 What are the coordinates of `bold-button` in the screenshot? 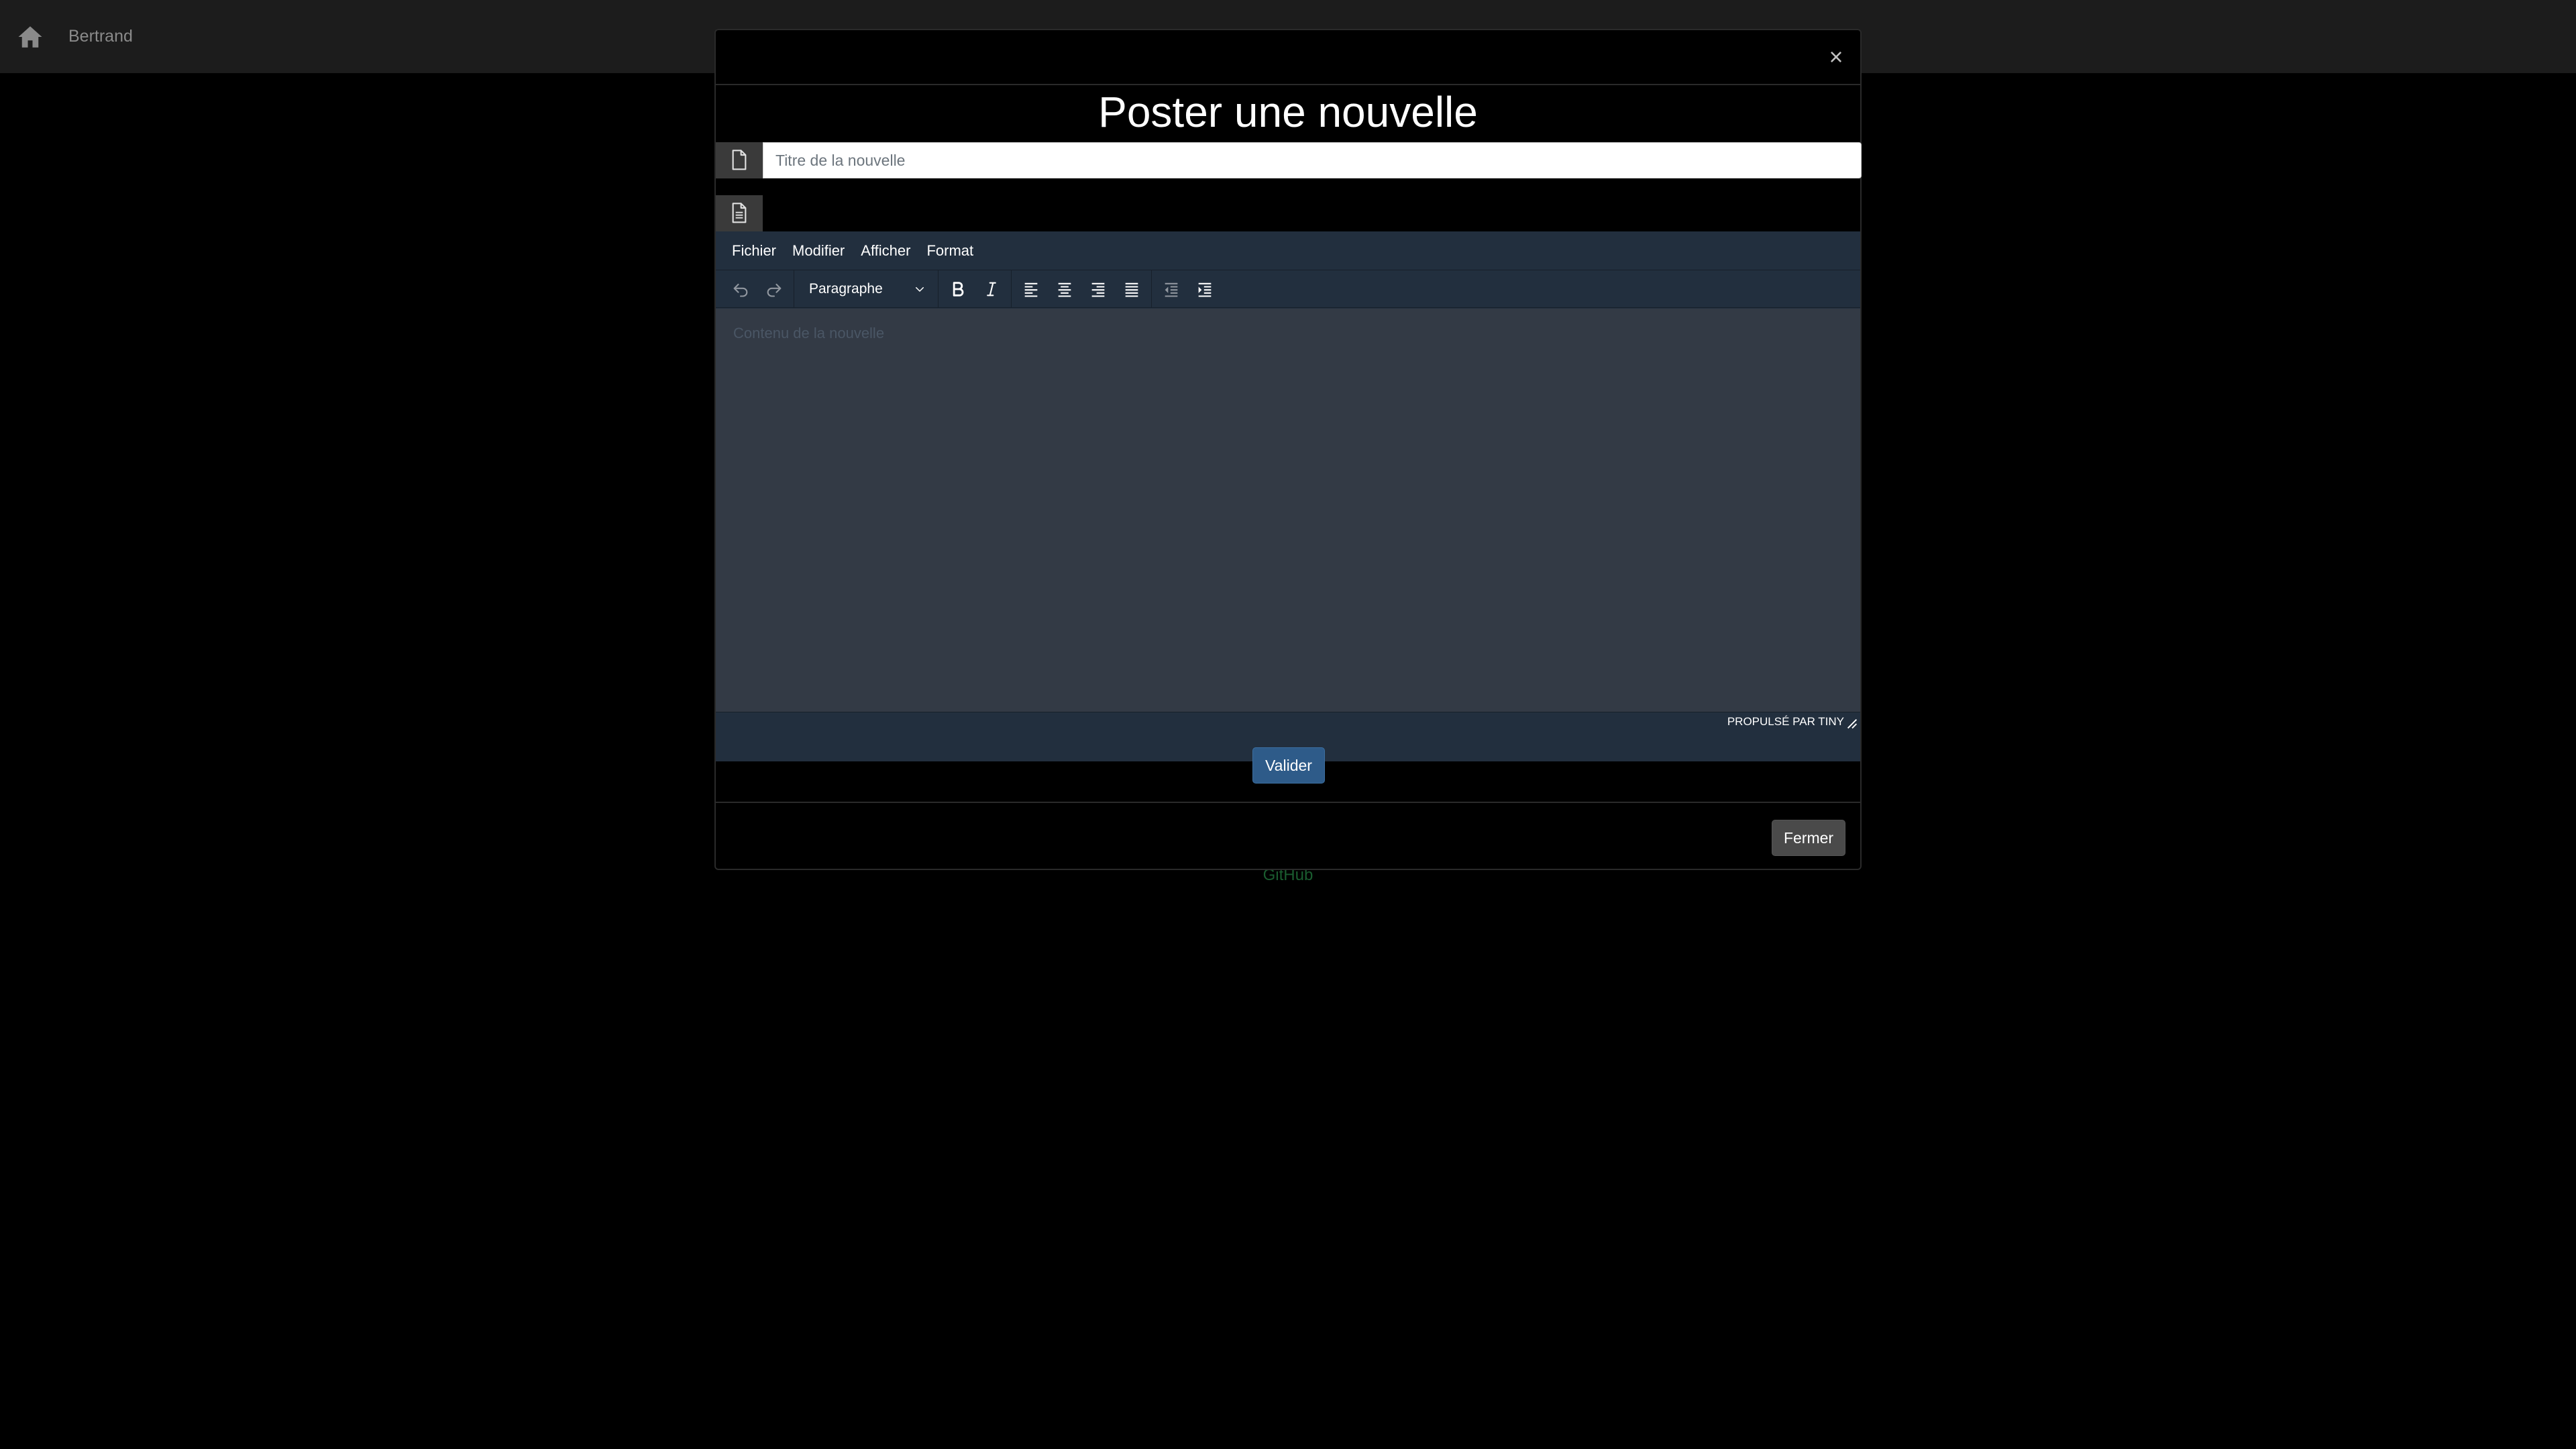 It's located at (958, 289).